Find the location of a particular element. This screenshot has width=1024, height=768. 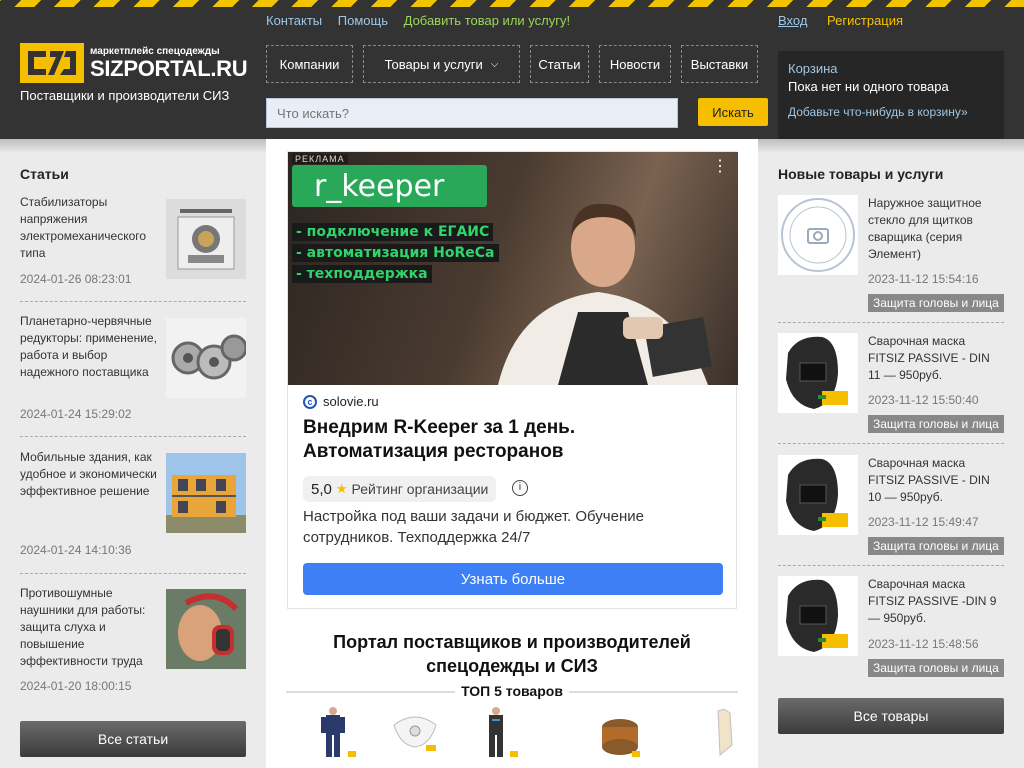

nav-articles-label: Статьи is located at coordinates (559, 64).